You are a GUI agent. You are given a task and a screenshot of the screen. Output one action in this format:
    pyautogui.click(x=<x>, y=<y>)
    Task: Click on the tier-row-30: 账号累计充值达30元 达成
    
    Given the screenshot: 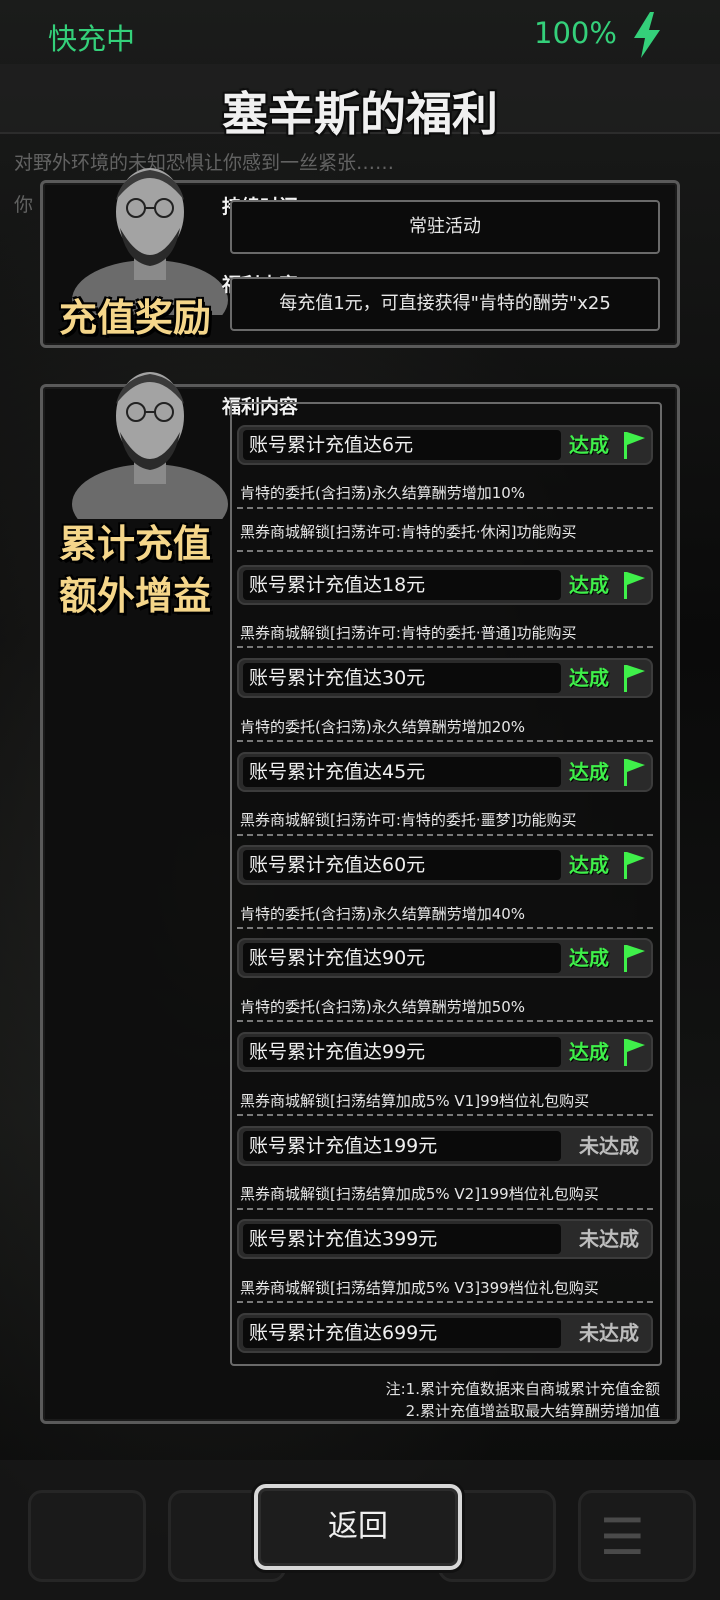 What is the action you would take?
    pyautogui.click(x=445, y=678)
    